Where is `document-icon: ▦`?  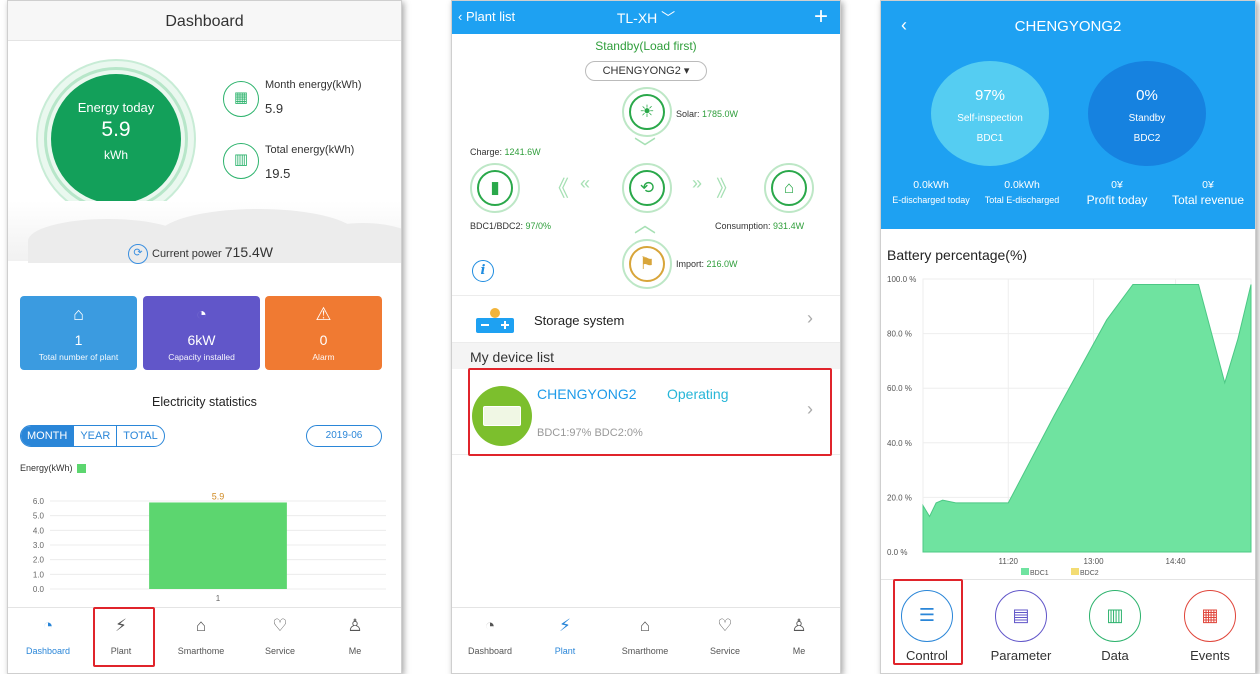 document-icon: ▦ is located at coordinates (1210, 616).